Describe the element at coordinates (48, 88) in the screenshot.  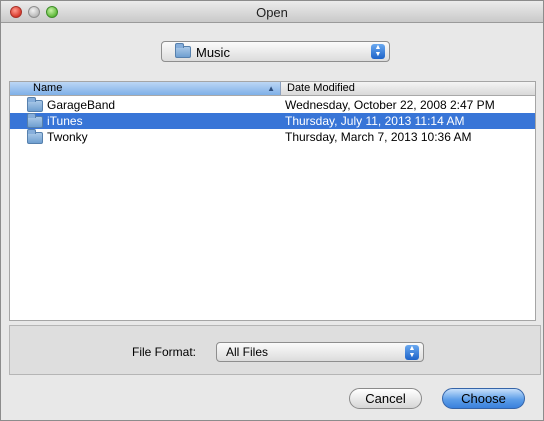
I see `name-column-label: Name` at that location.